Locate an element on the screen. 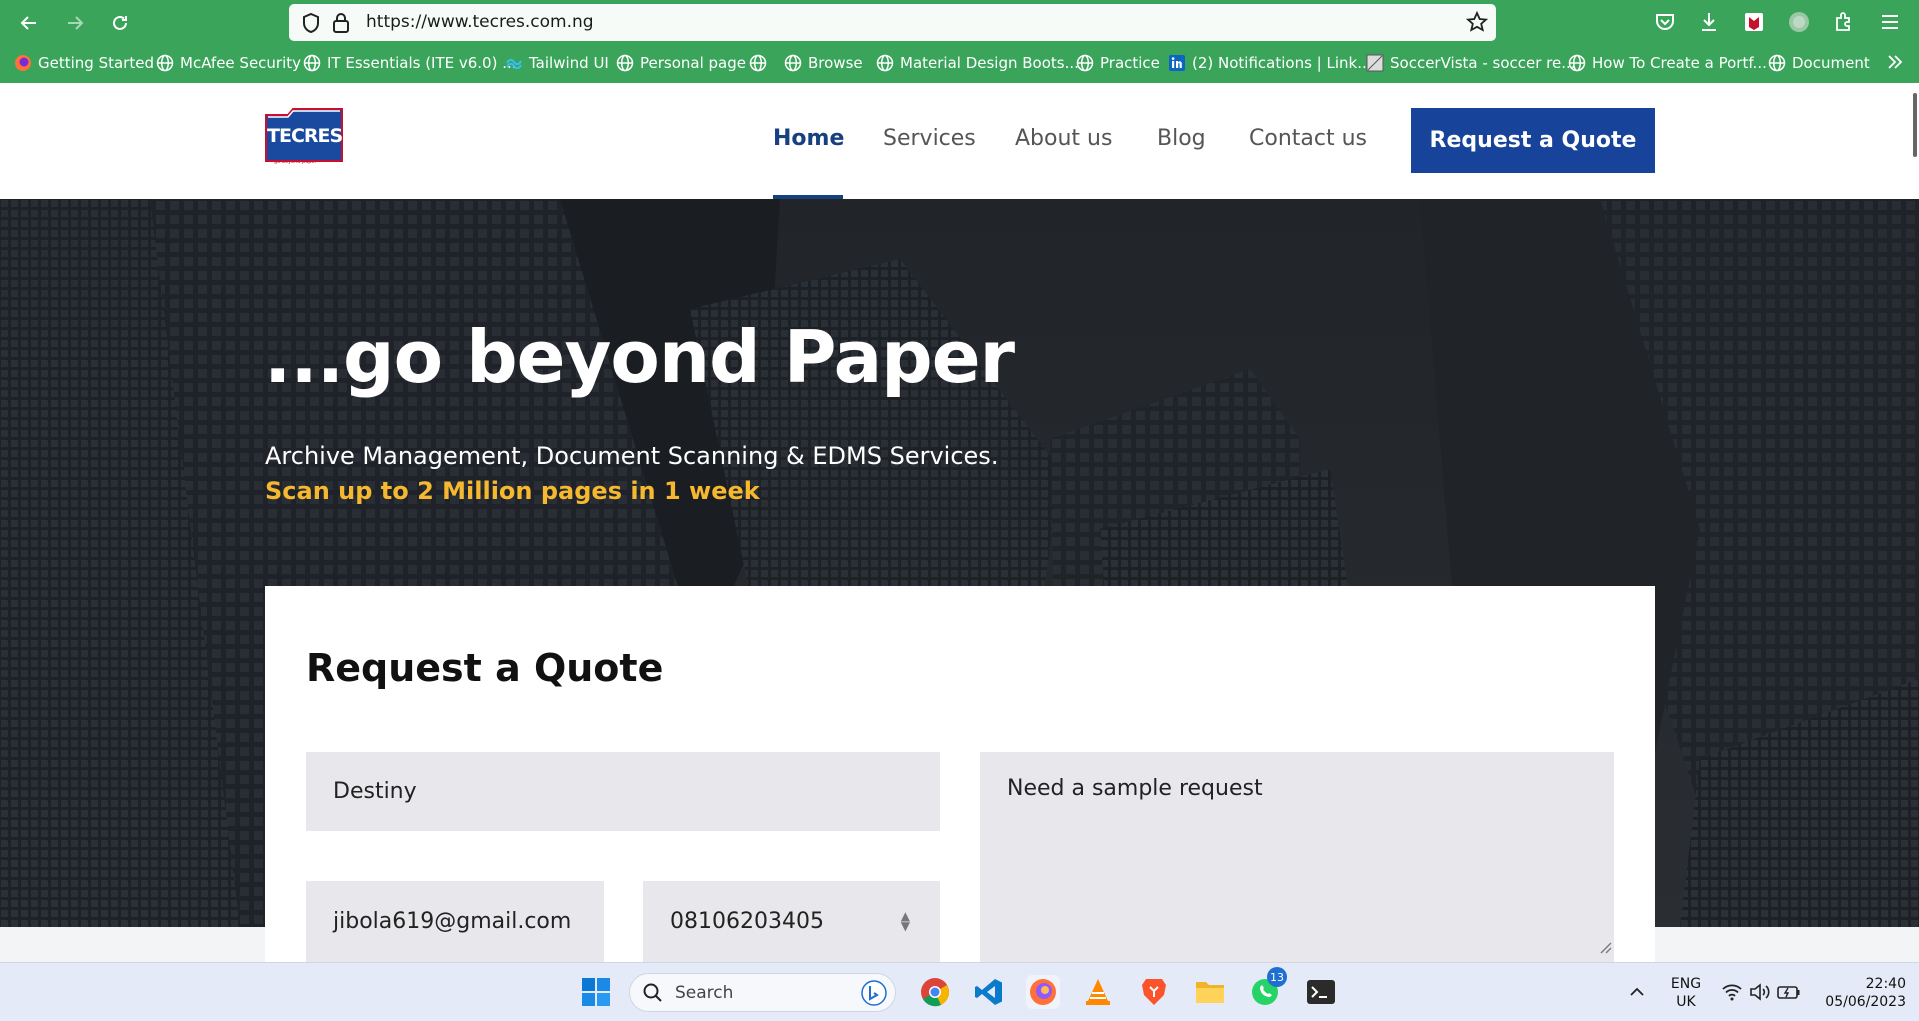  language-code: ENG is located at coordinates (1686, 984).